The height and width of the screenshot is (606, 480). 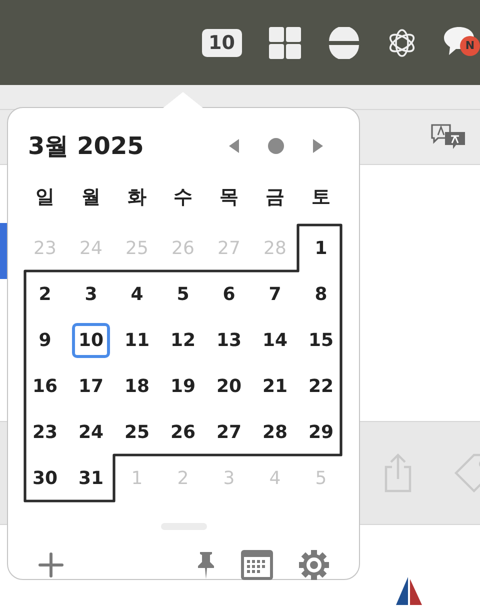 What do you see at coordinates (137, 386) in the screenshot?
I see `day-cell: 18` at bounding box center [137, 386].